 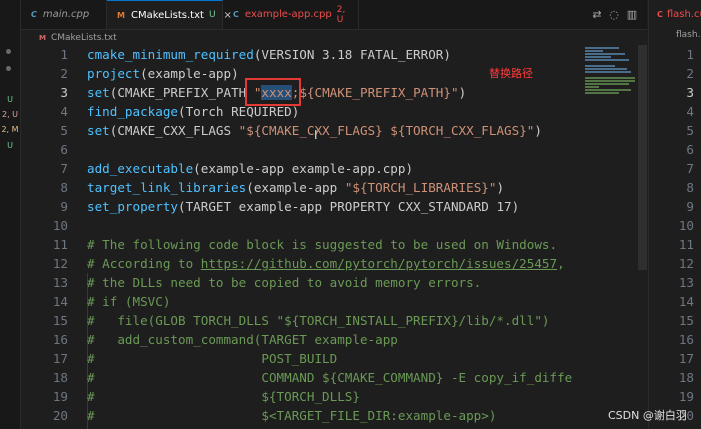 I want to click on compare-changes-icon: ⇄, so click(x=597, y=15).